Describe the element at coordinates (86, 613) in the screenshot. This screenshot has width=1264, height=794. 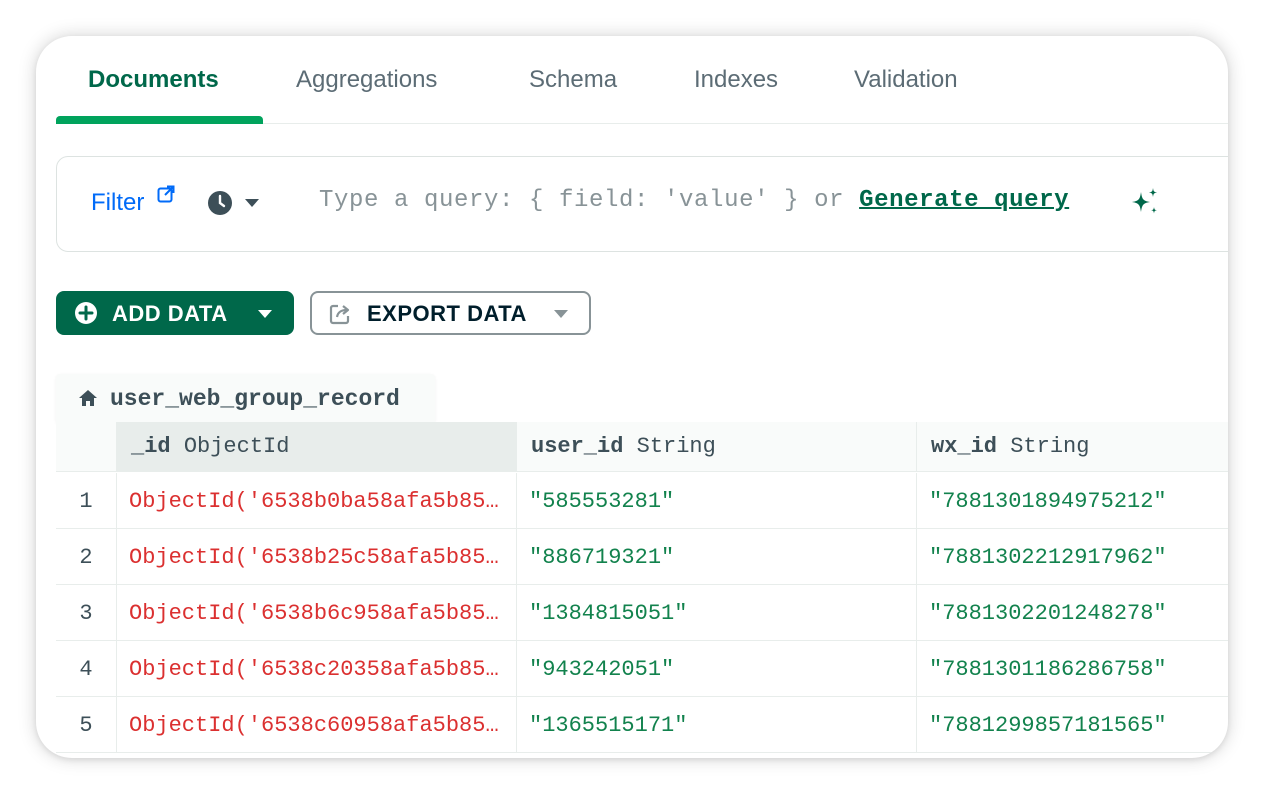
I see `row-number: 3` at that location.